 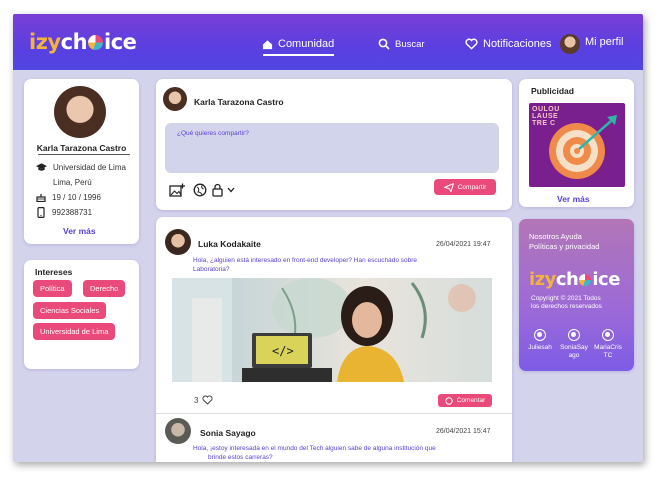 I want to click on post-author: Luka Kodakaite, so click(x=229, y=244).